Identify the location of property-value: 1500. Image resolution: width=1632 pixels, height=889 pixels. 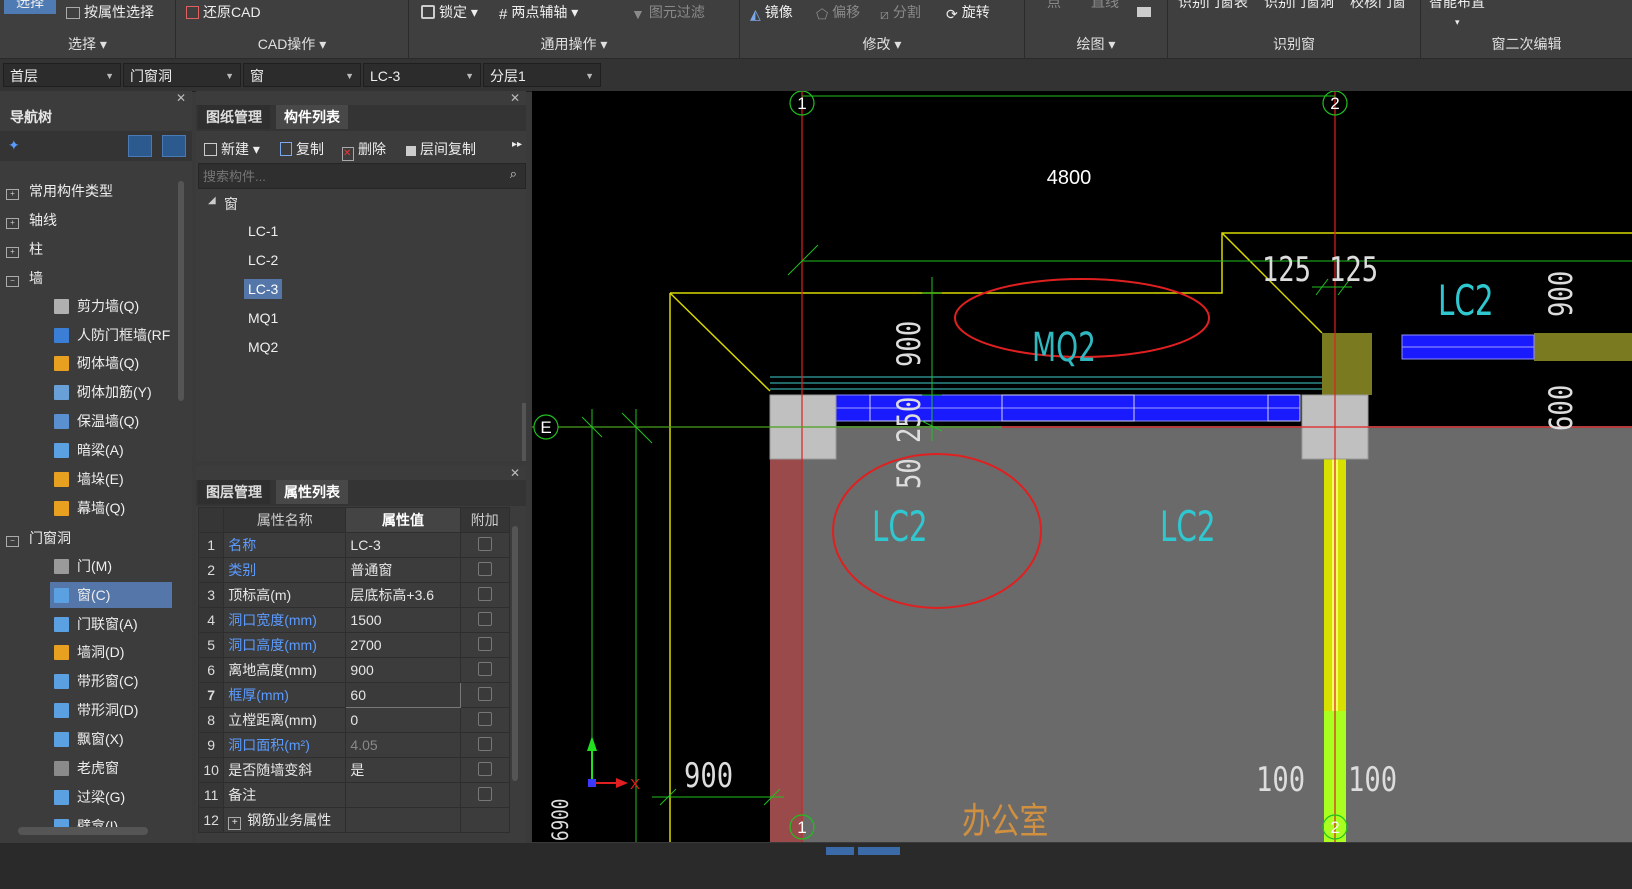
(403, 620).